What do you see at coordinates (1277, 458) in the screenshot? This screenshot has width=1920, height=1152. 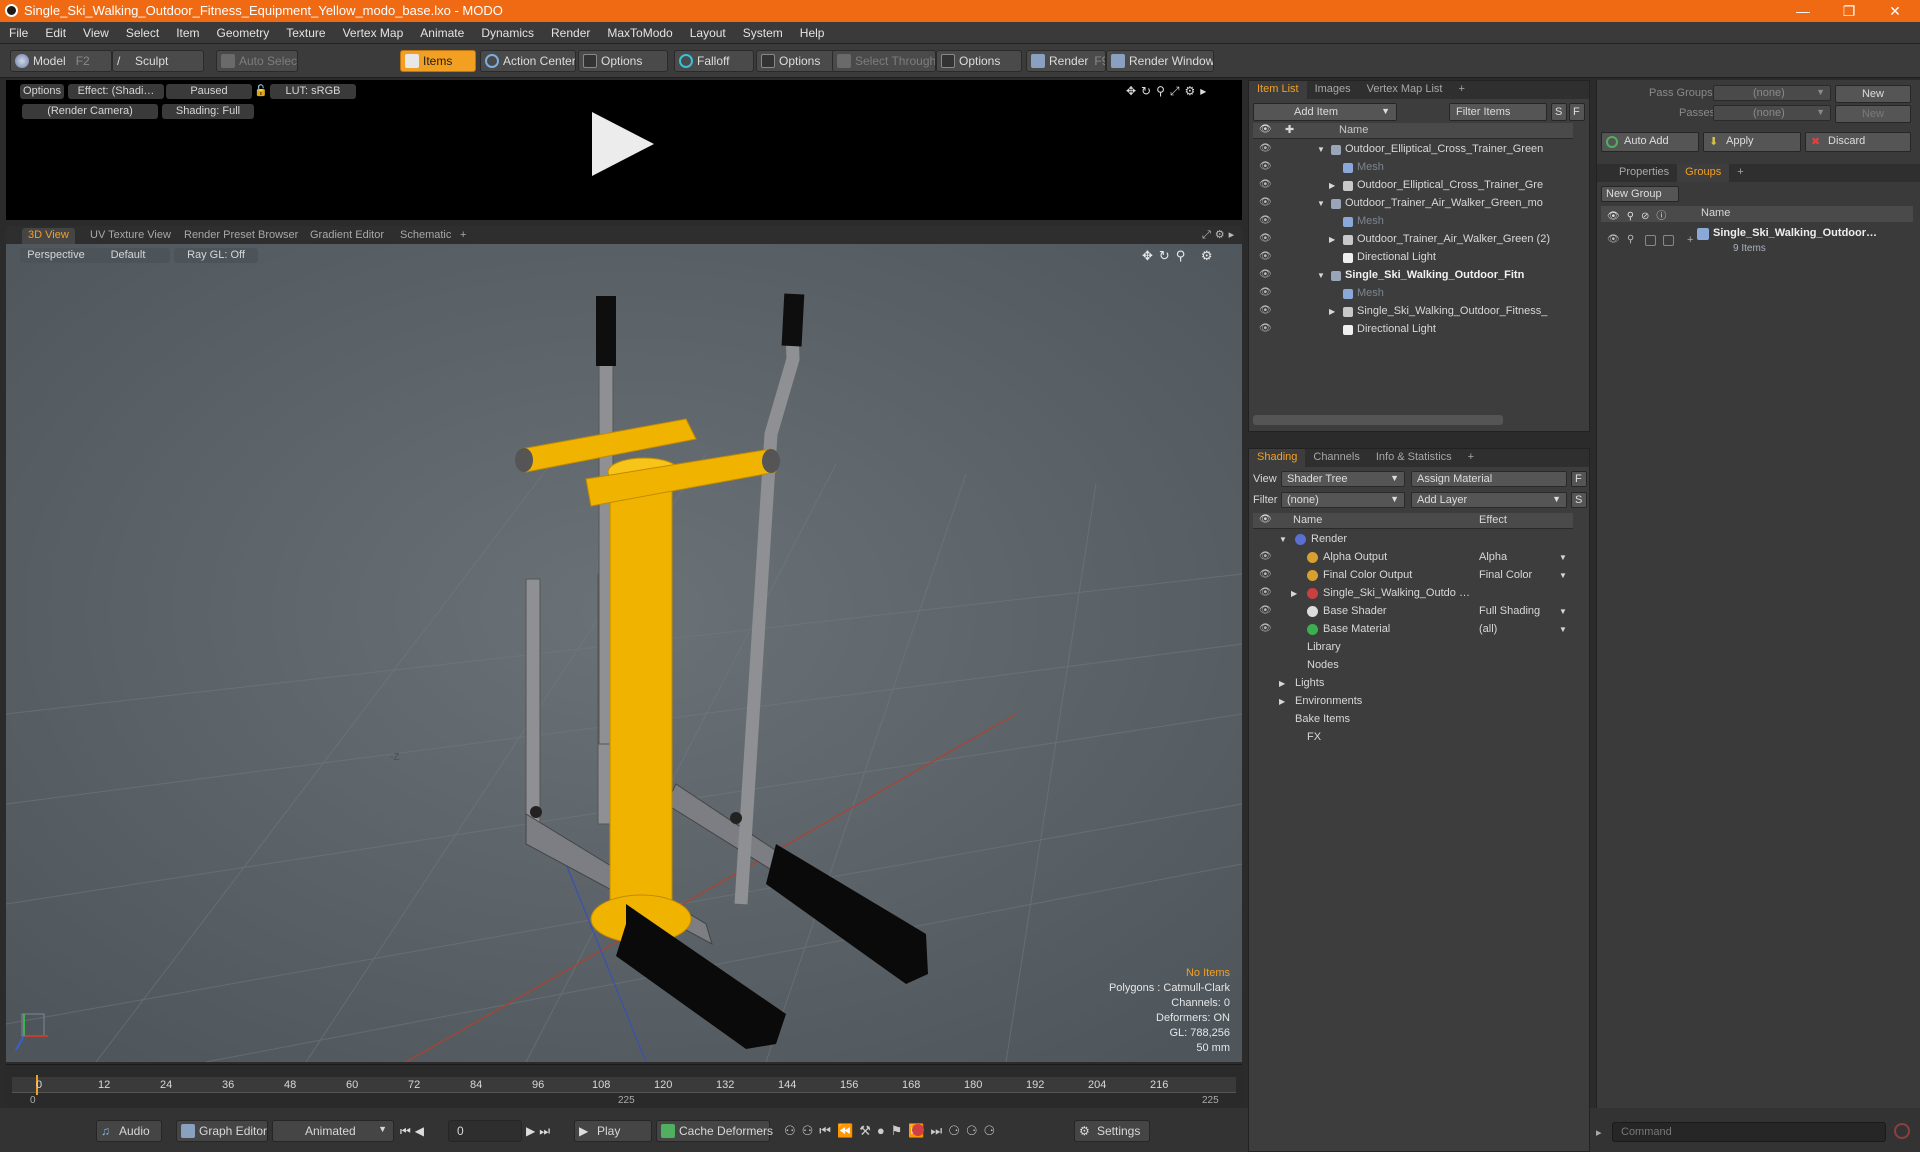 I see `tab-shading: Shading` at bounding box center [1277, 458].